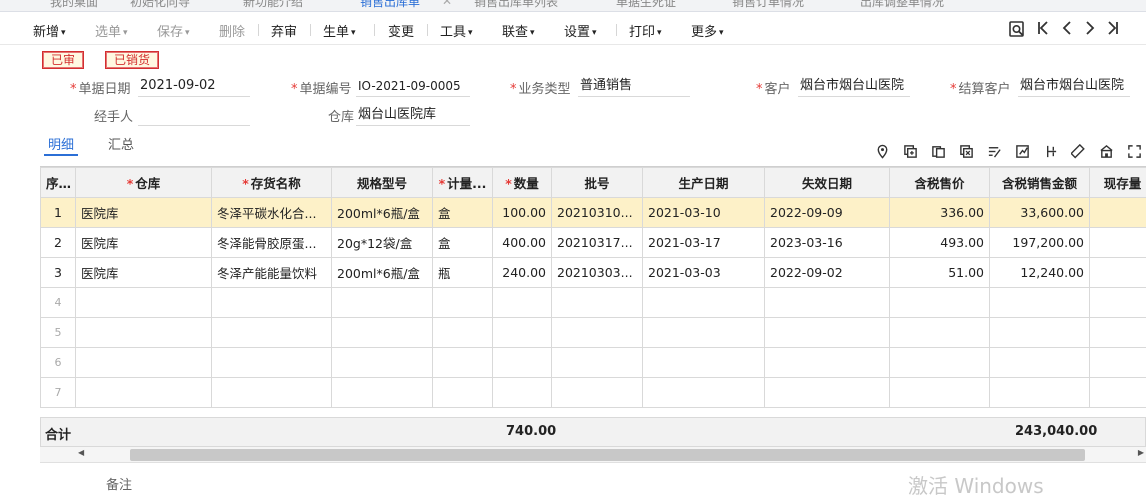 The image size is (1146, 499). I want to click on cell-amount, so click(1040, 393).